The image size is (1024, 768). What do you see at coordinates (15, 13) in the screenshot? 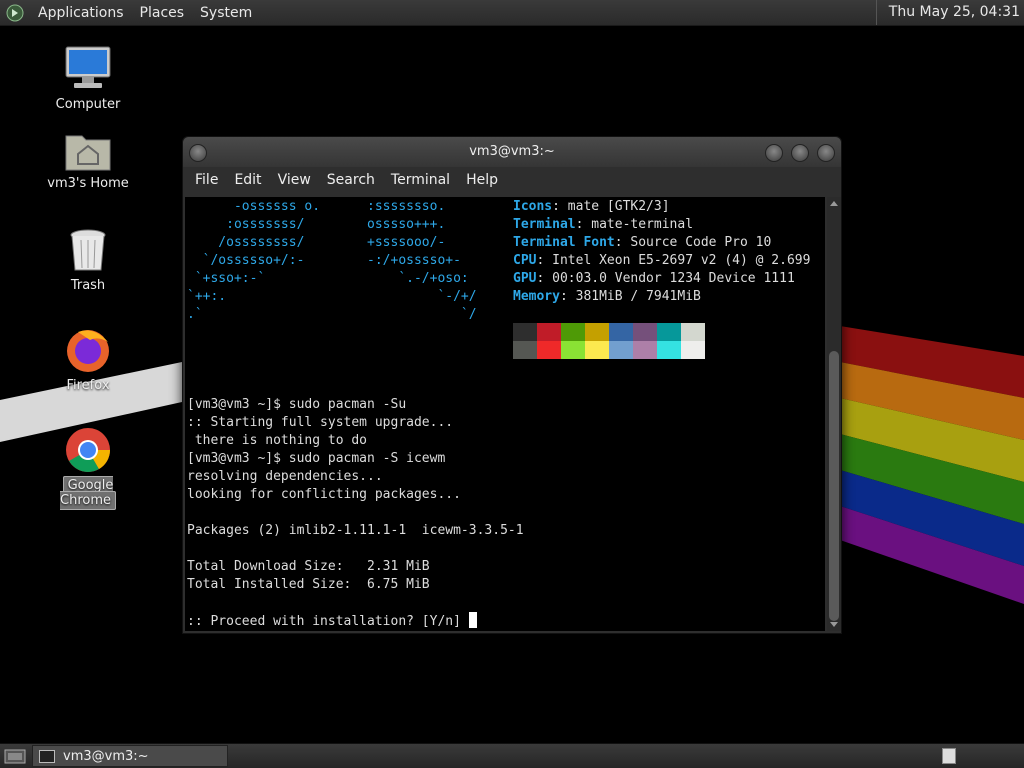
I see `distro-logo-icon` at bounding box center [15, 13].